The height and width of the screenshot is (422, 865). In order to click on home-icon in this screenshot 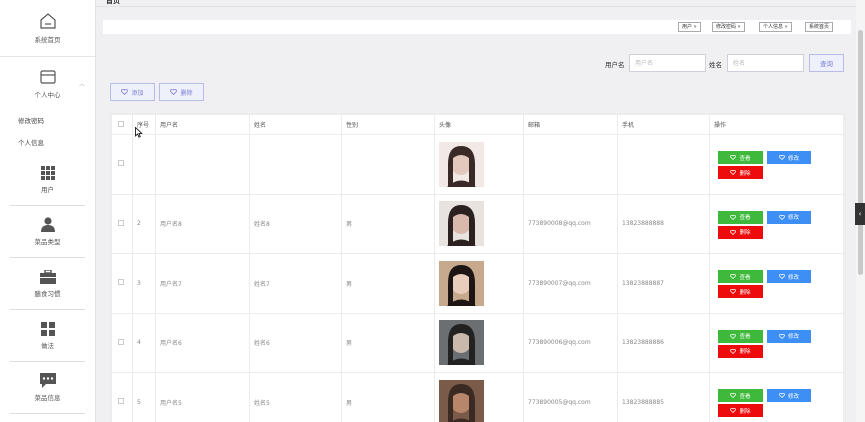, I will do `click(47, 21)`.